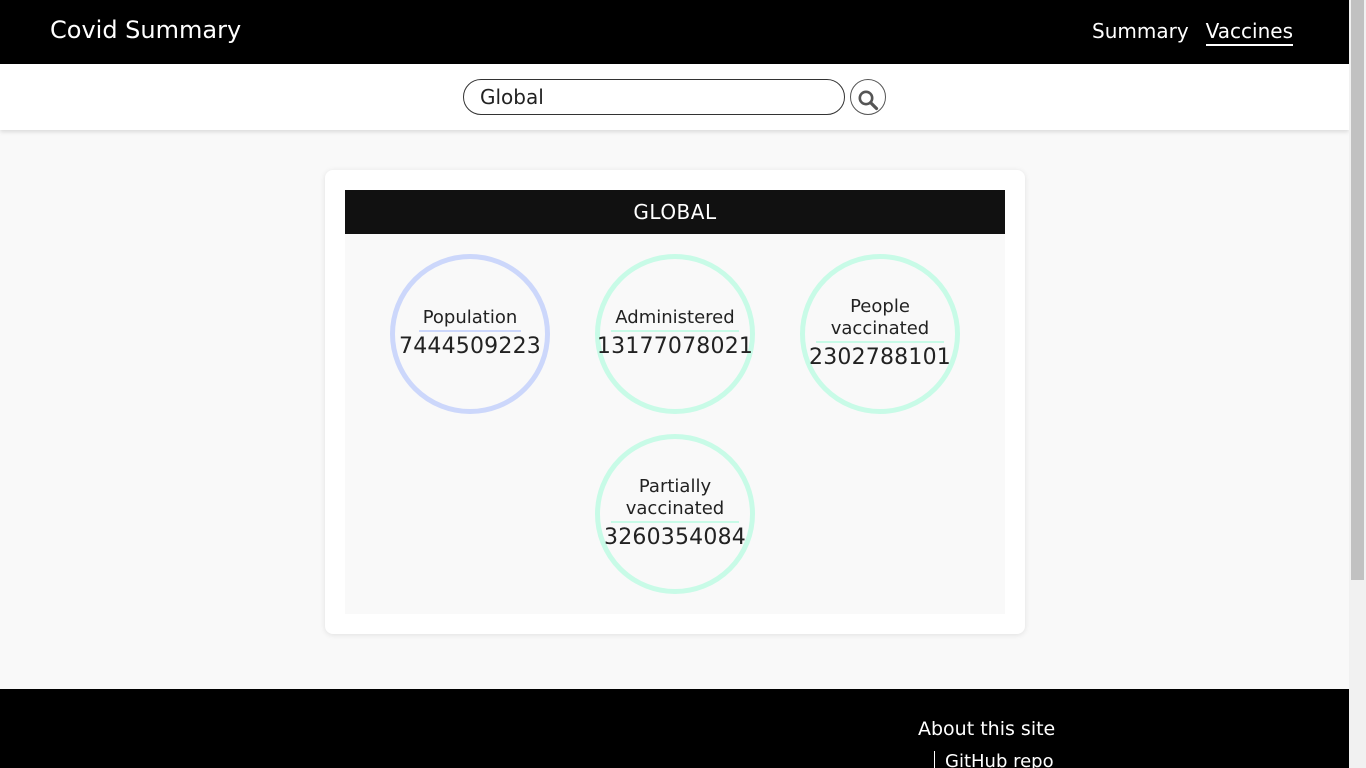  What do you see at coordinates (675, 212) in the screenshot?
I see `card-title: GLOBAL` at bounding box center [675, 212].